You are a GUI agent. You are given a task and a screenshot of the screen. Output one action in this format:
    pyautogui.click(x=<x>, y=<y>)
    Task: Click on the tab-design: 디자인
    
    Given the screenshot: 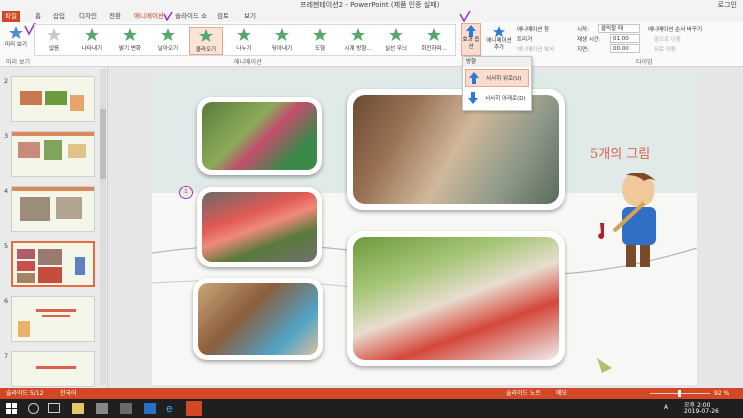 What is the action you would take?
    pyautogui.click(x=88, y=16)
    